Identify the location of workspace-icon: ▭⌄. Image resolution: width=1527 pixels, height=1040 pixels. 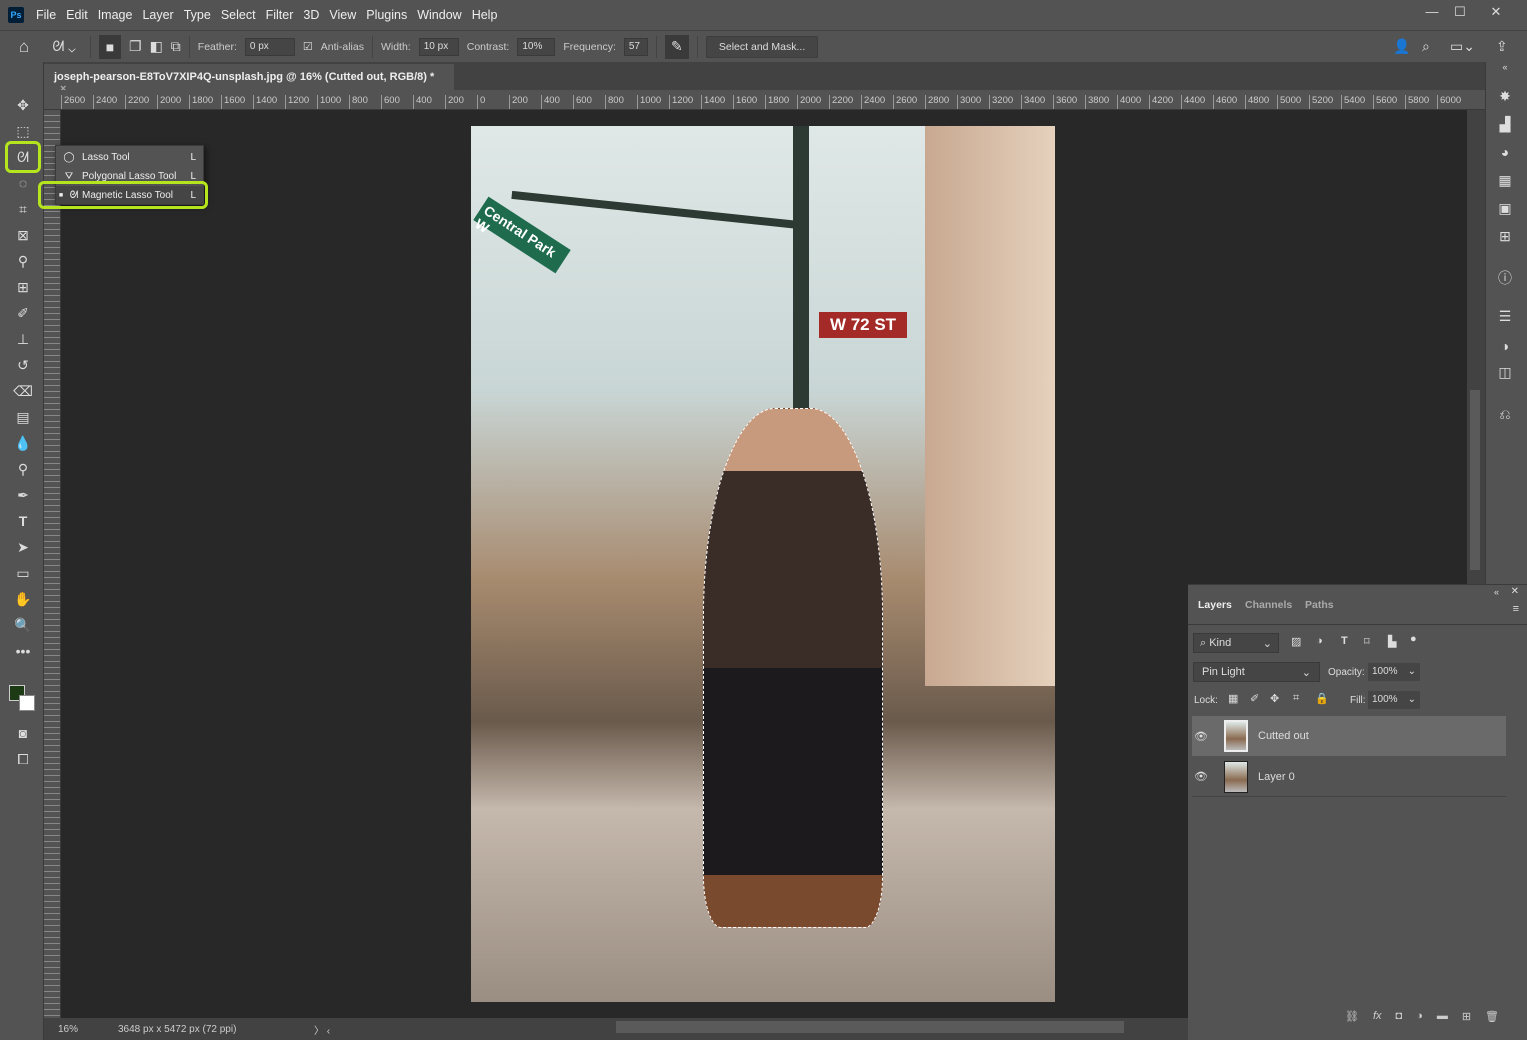
(1462, 46).